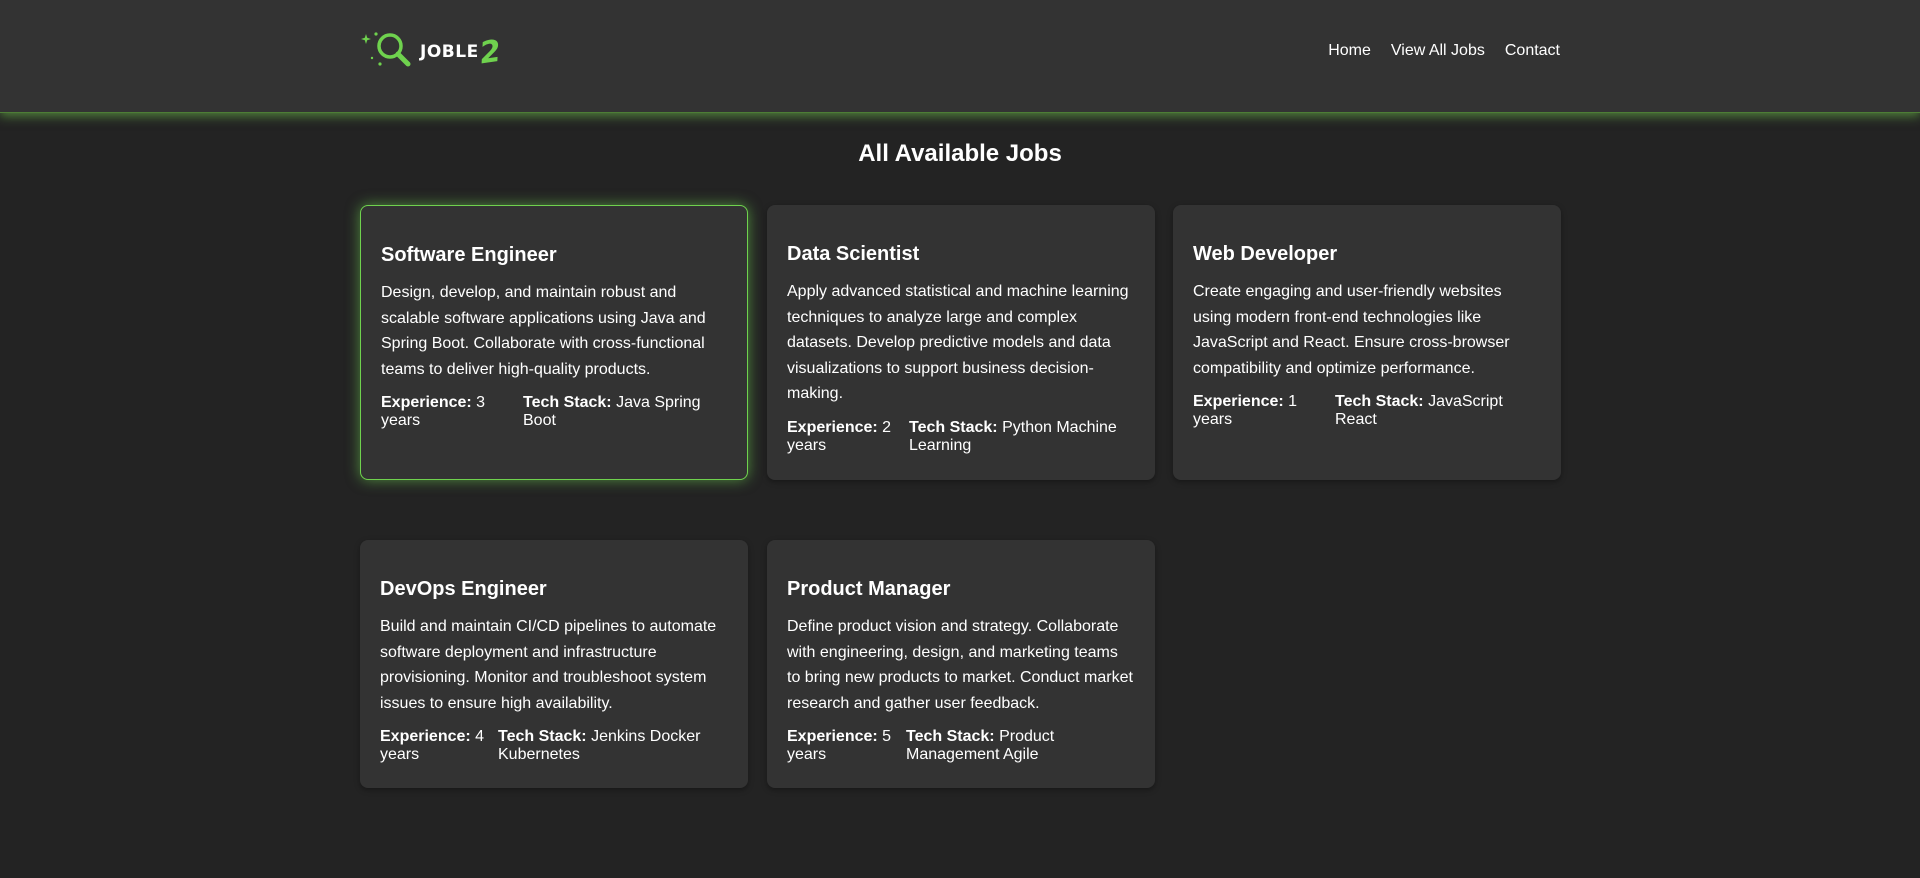  I want to click on site-header: JOBLE 2 Home View All Jobs Contact, so click(960, 56).